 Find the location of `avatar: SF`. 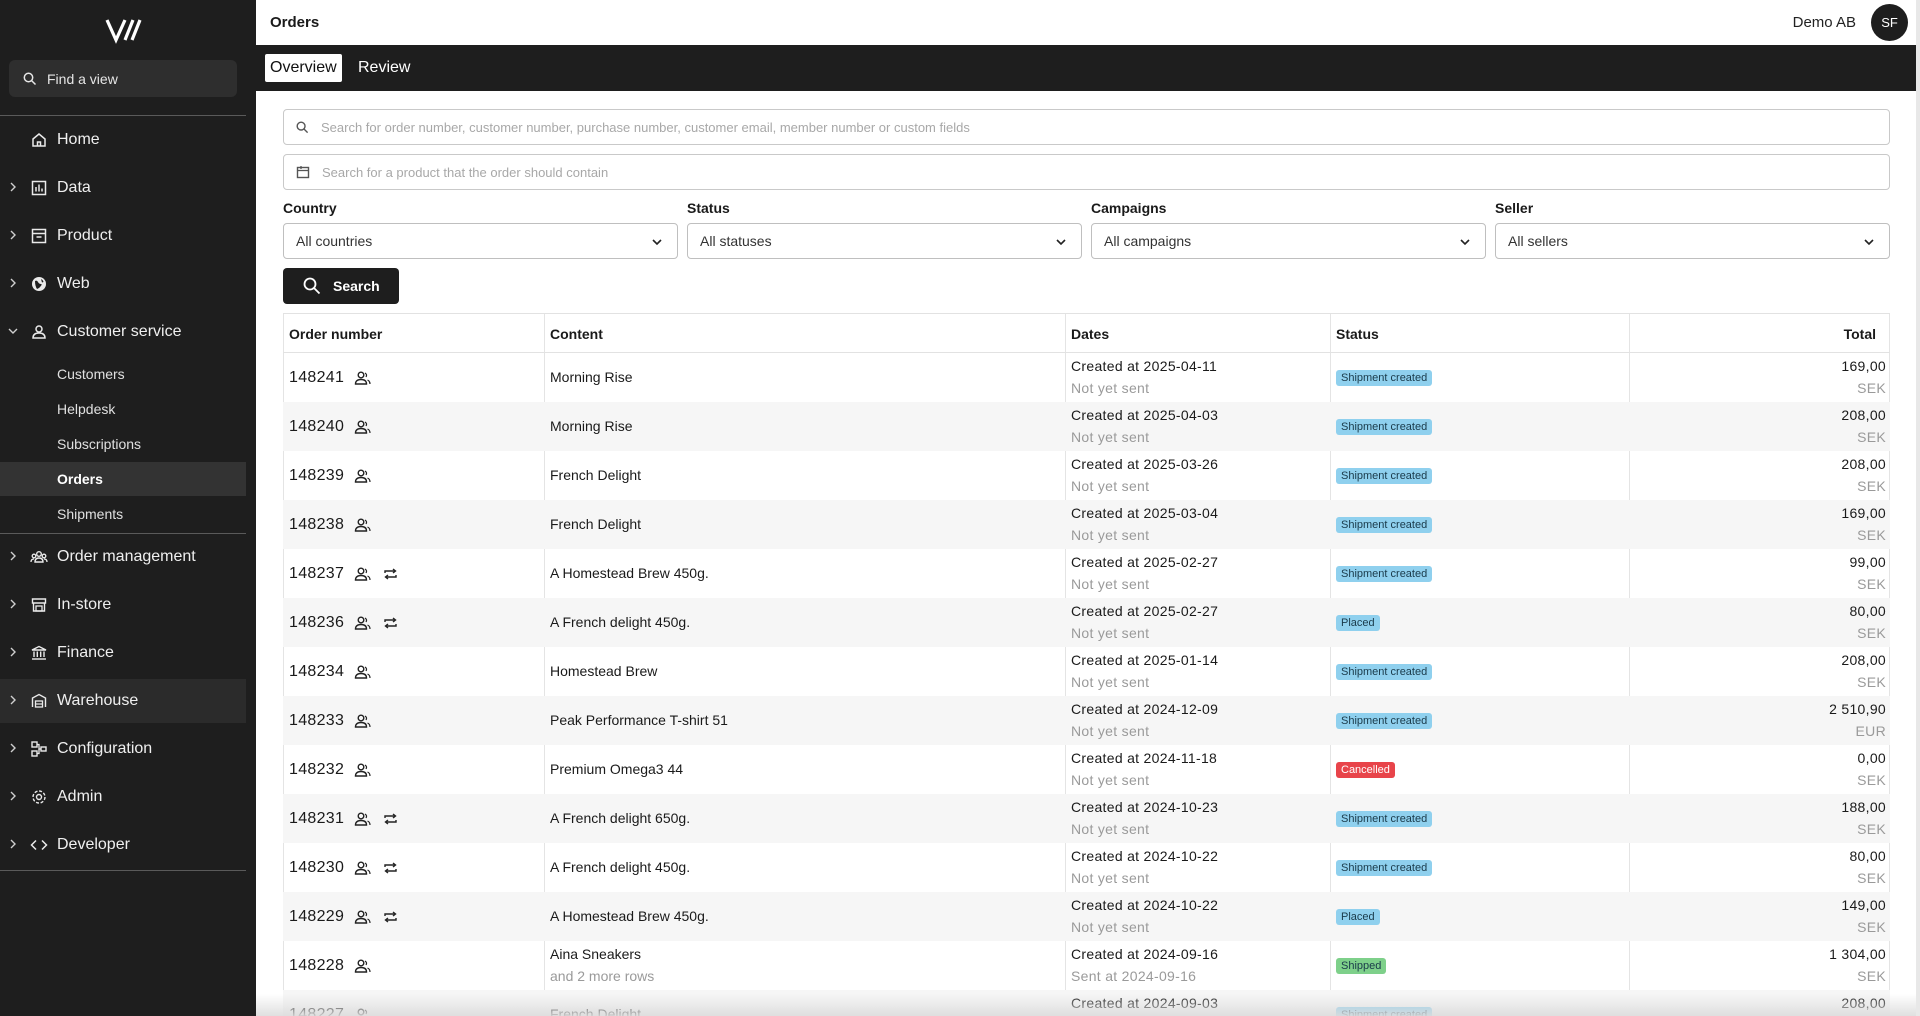

avatar: SF is located at coordinates (1889, 22).